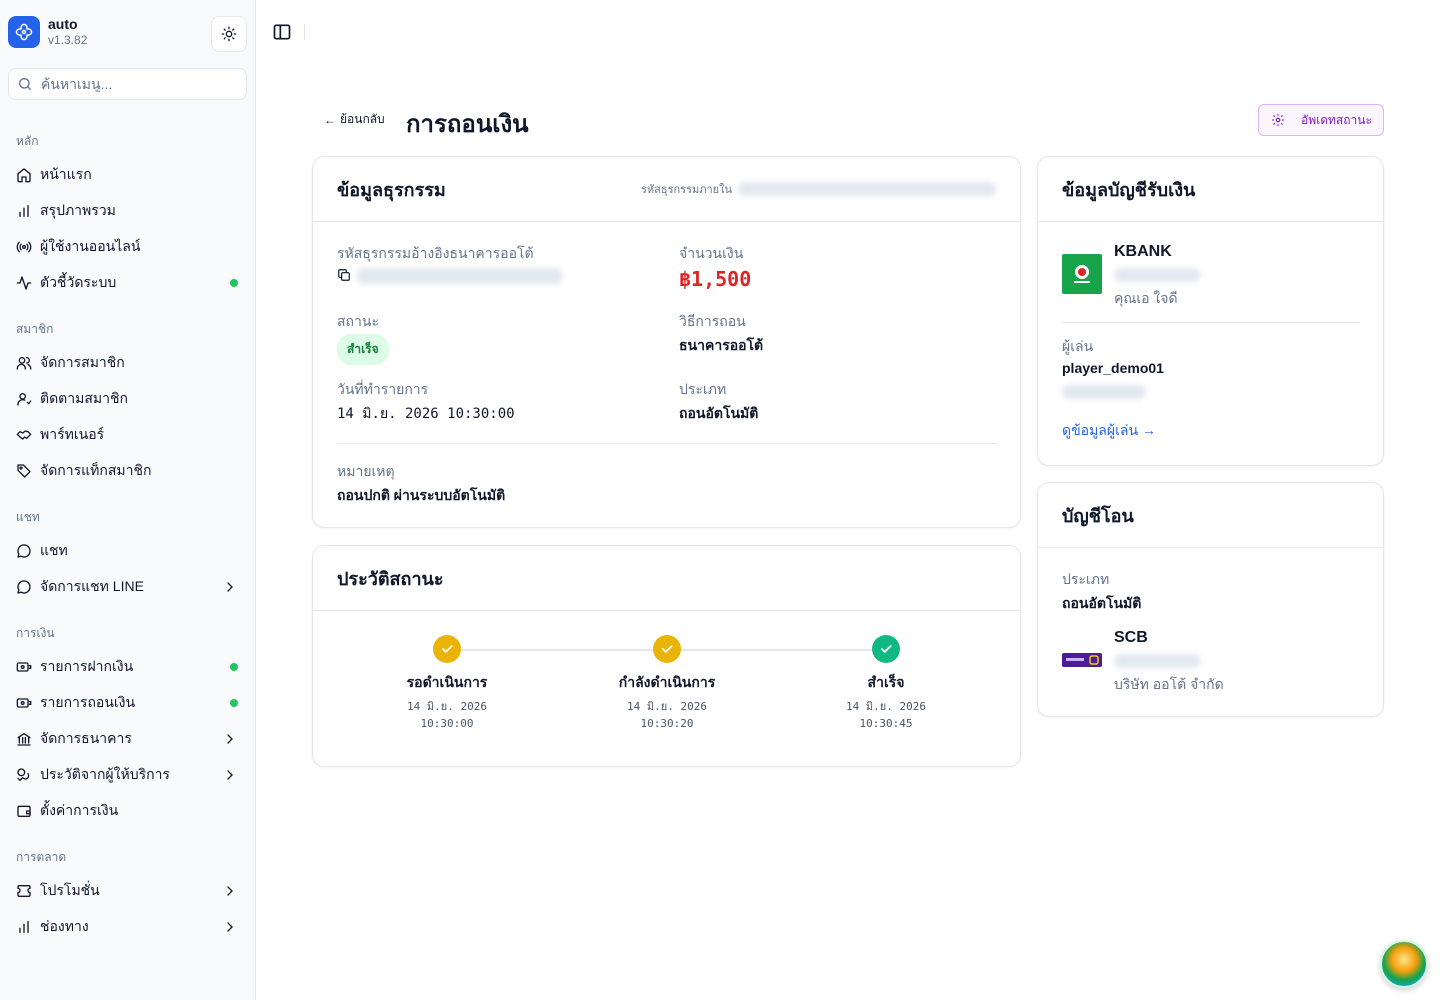  Describe the element at coordinates (25, 84) in the screenshot. I see `search-icon` at that location.